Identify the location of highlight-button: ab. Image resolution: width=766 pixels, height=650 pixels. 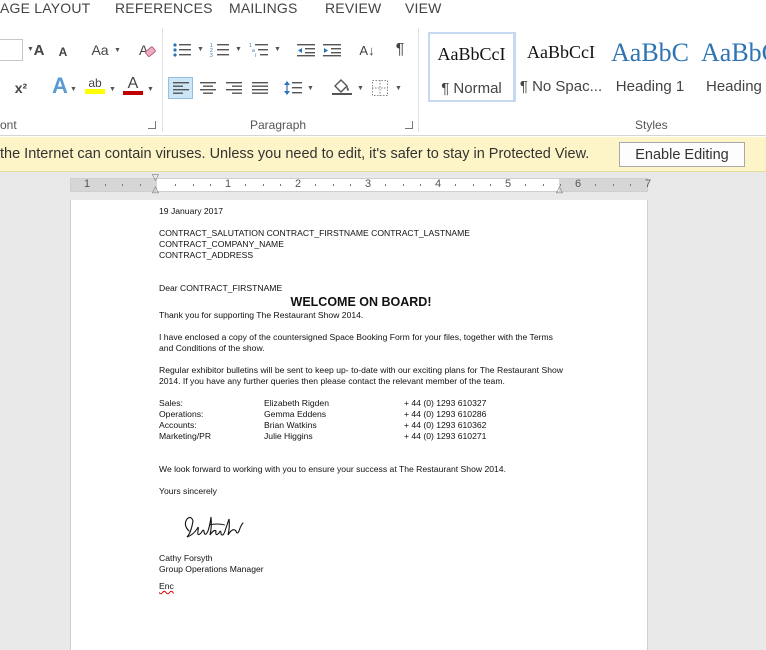
(95, 85).